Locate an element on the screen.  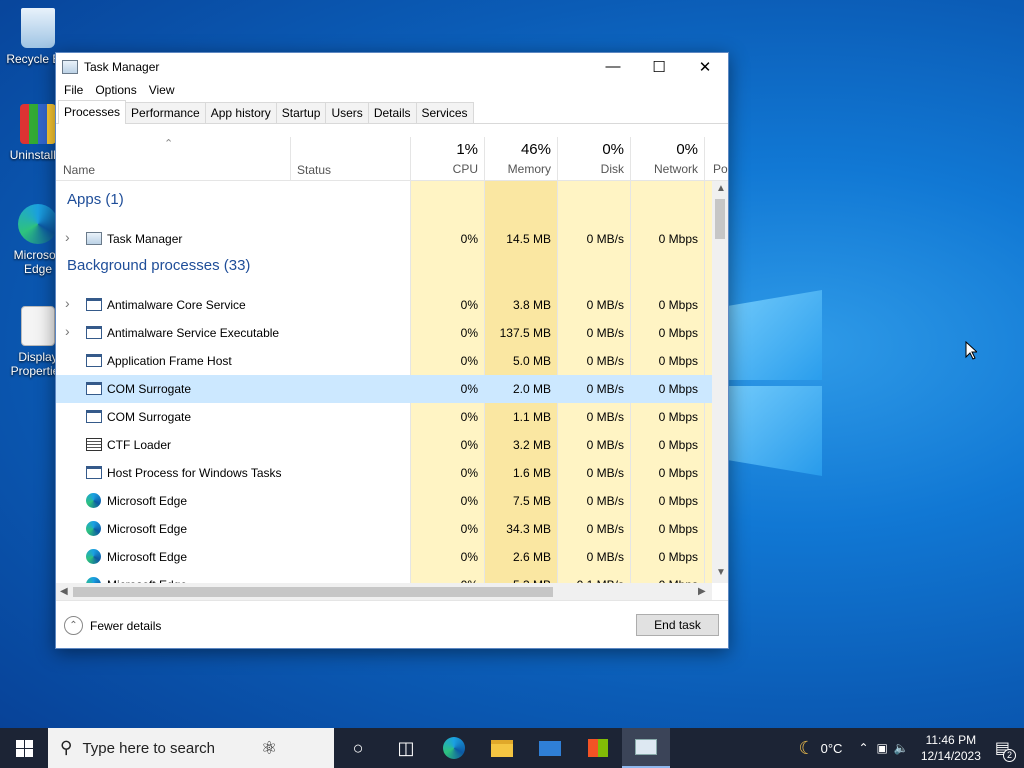
volume-muted-icon: 🔈 is located at coordinates (901, 748).